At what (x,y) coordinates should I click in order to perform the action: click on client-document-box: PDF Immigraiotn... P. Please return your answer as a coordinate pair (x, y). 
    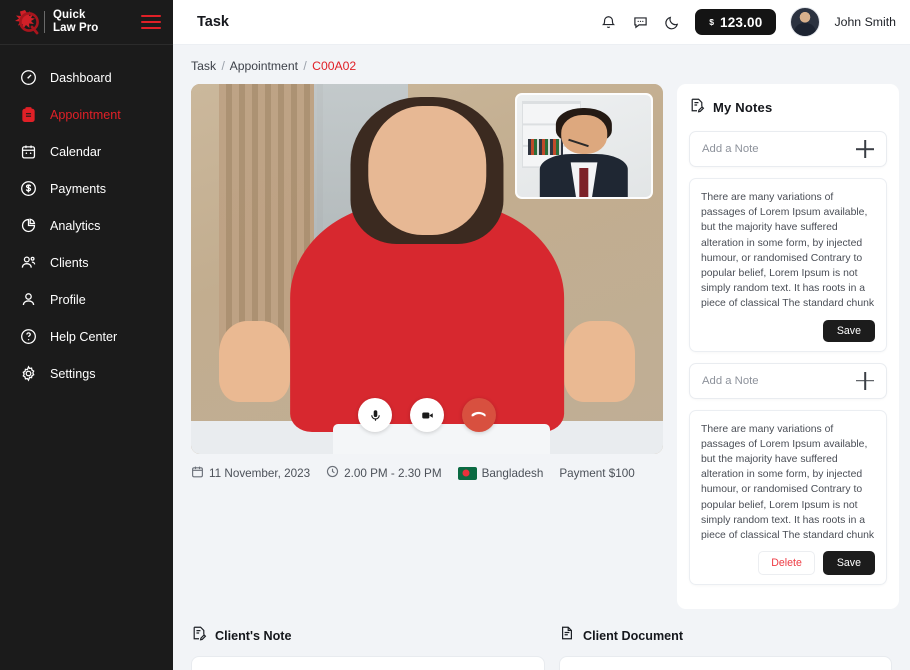
    Looking at the image, I should click on (725, 663).